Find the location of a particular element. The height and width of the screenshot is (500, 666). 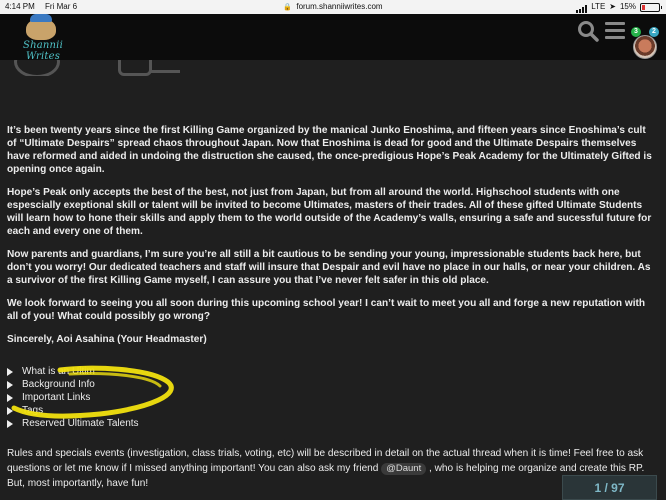

network-type: LTE is located at coordinates (598, 6).